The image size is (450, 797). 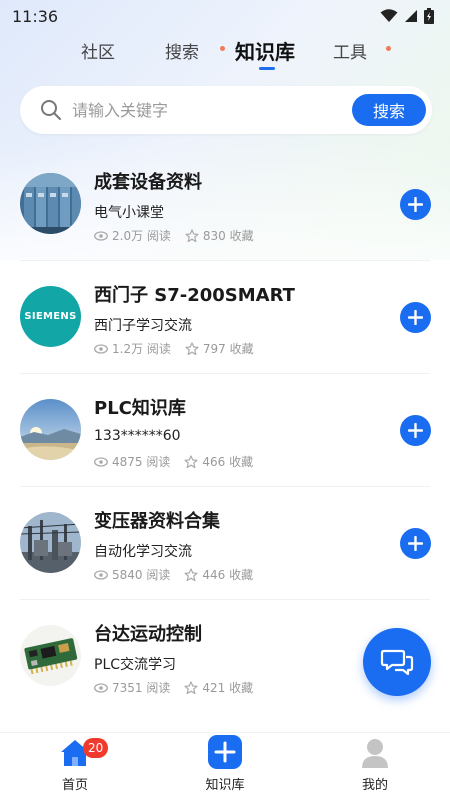 I want to click on favorites-count: 446 收藏, so click(x=228, y=575).